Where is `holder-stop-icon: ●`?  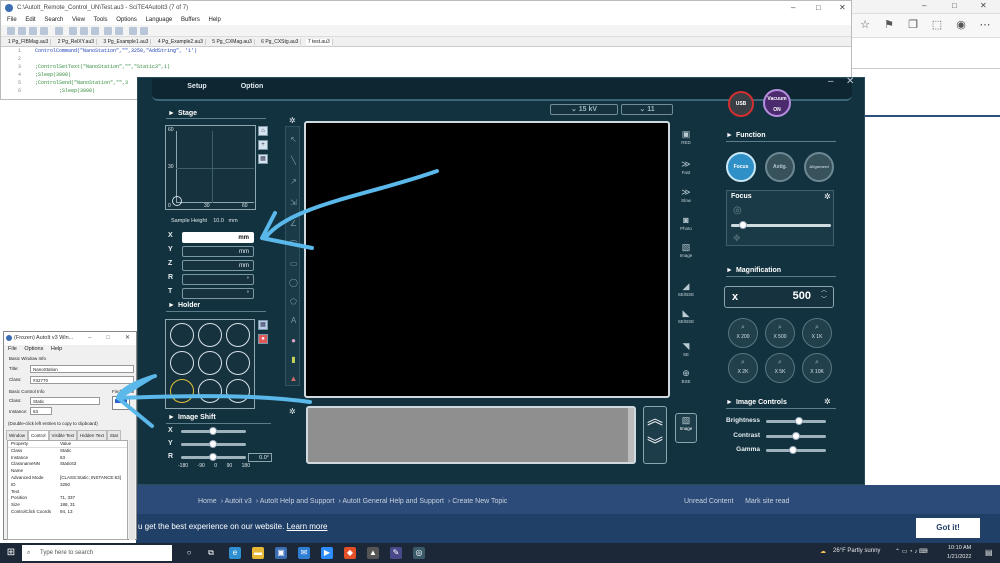
holder-stop-icon: ● is located at coordinates (263, 339).